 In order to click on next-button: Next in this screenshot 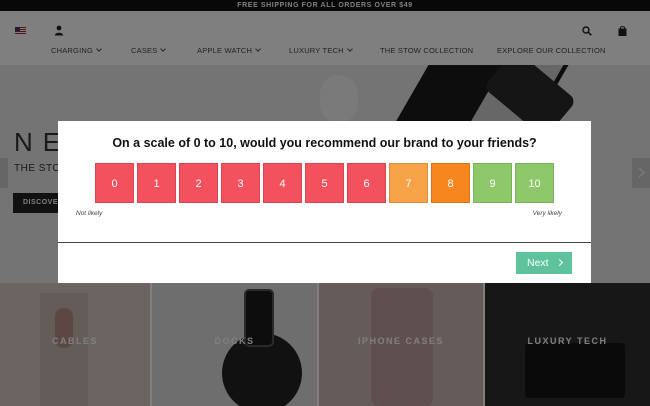, I will do `click(544, 263)`.